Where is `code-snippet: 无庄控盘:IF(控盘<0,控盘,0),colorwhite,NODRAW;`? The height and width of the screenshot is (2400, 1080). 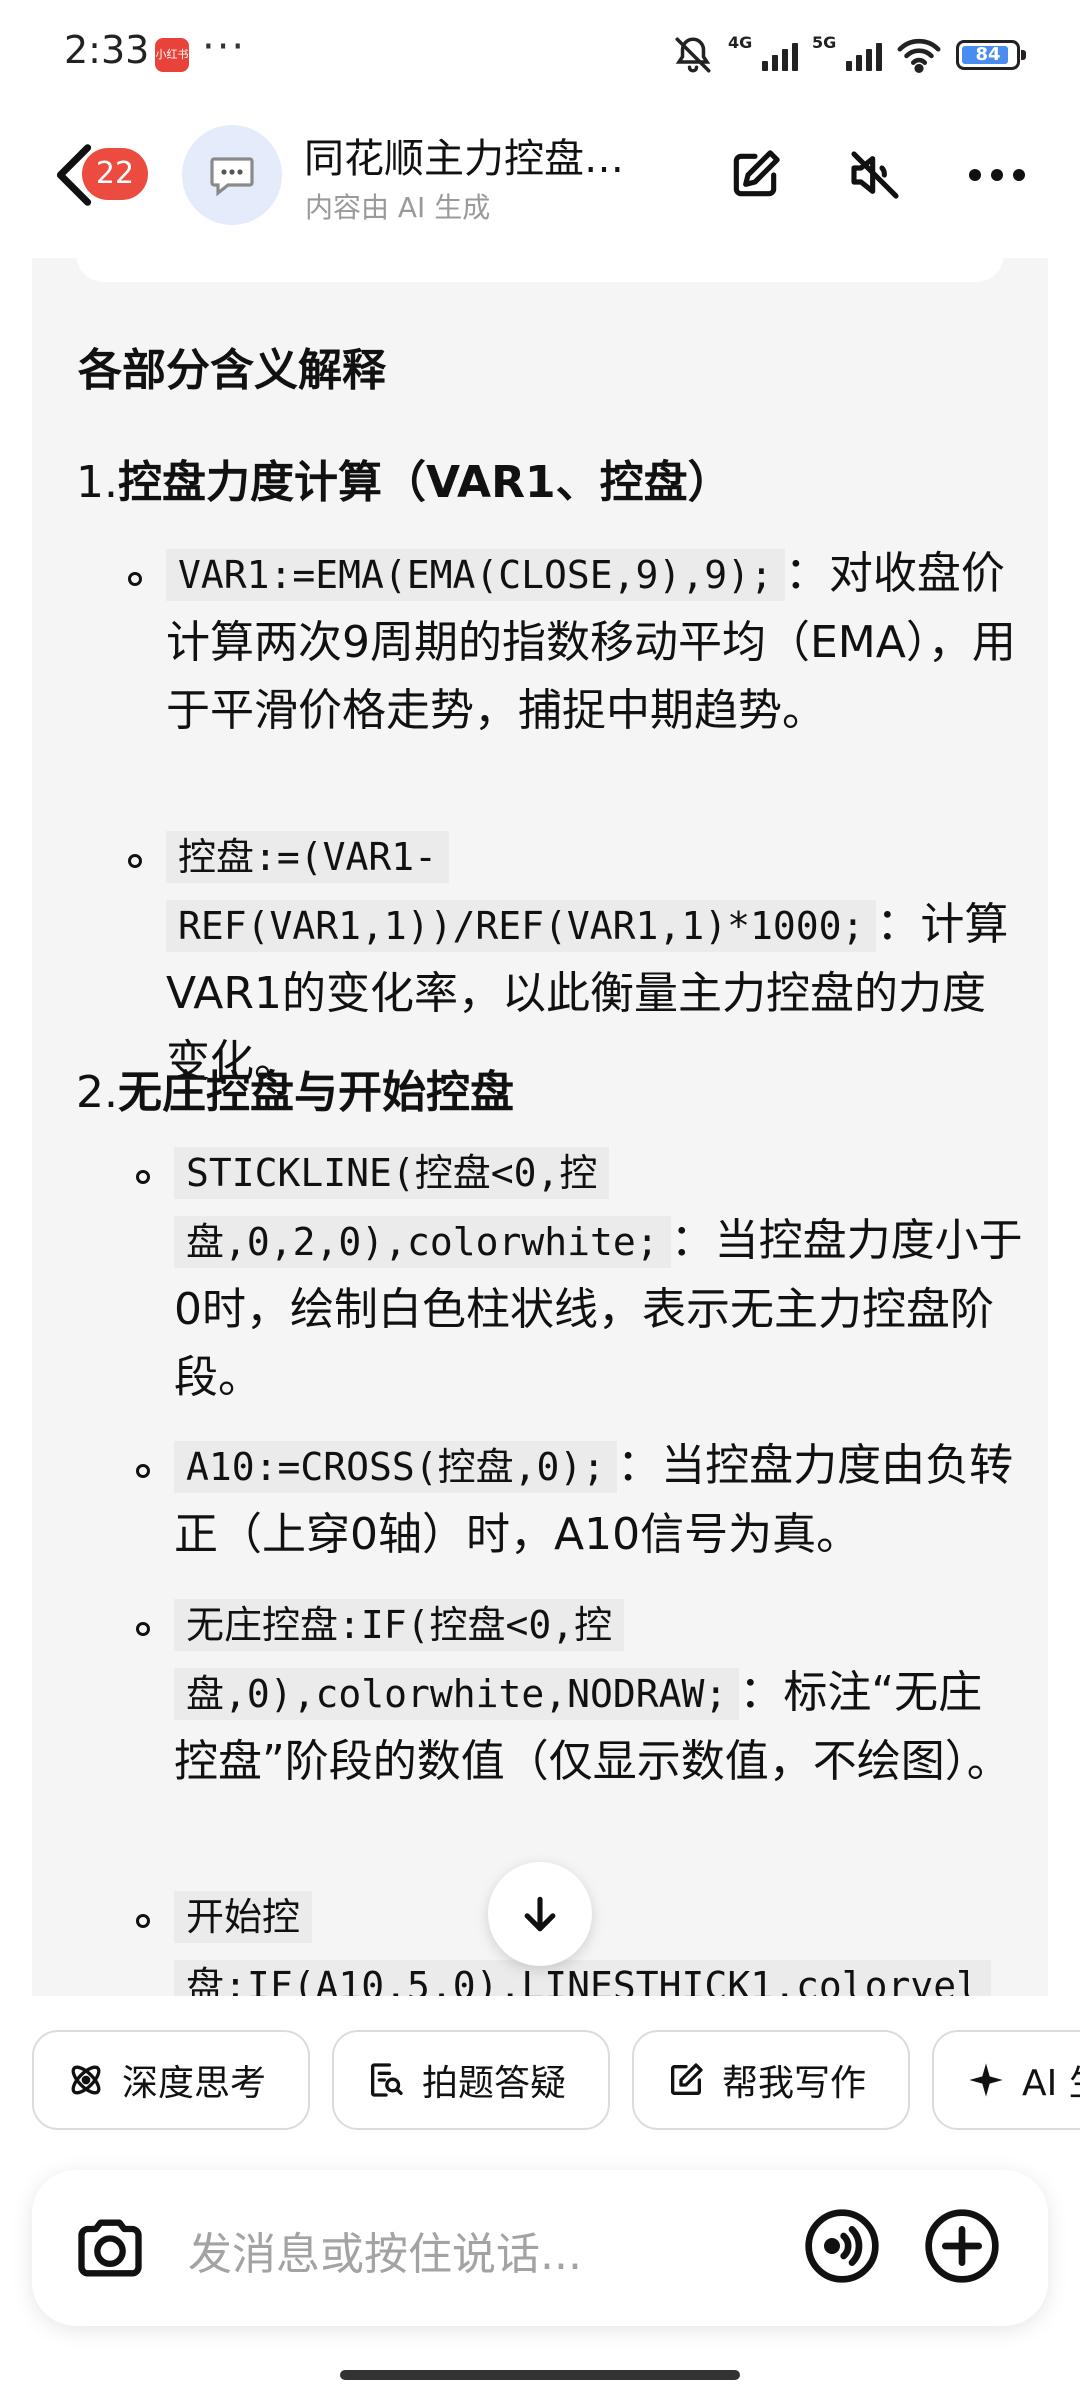 code-snippet: 无庄控盘:IF(控盘<0,控盘,0),colorwhite,NODRAW; is located at coordinates (457, 1659).